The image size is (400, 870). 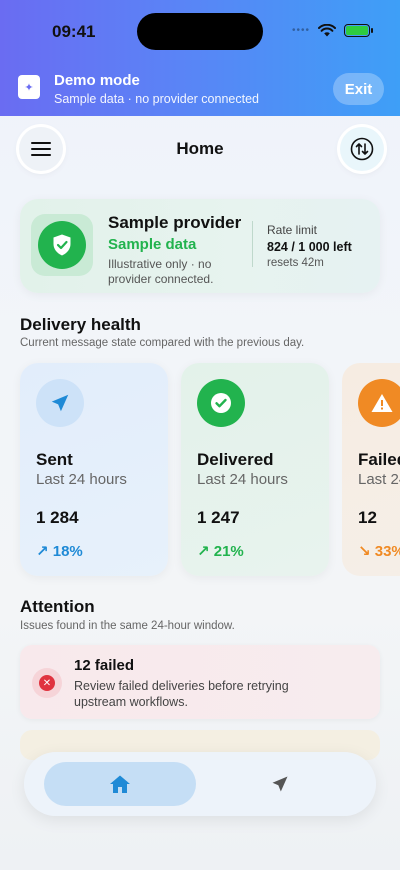 I want to click on metric-change: ↗ 21%, so click(x=220, y=551).